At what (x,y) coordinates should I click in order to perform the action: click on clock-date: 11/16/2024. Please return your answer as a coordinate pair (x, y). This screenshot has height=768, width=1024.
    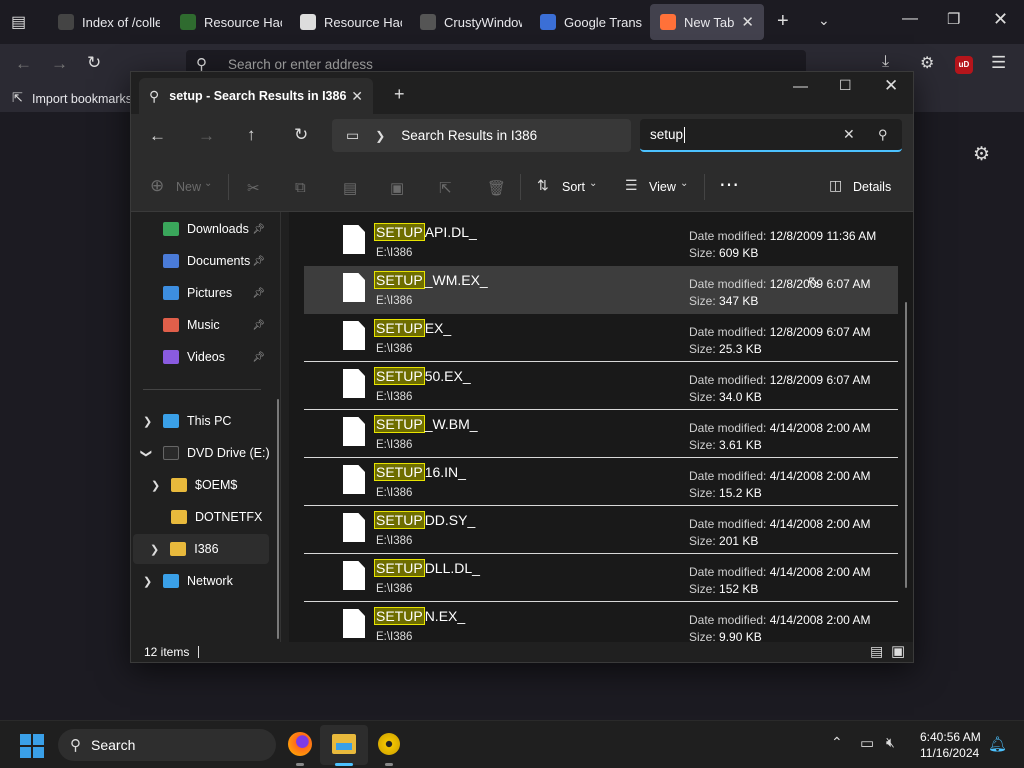
    Looking at the image, I should click on (949, 753).